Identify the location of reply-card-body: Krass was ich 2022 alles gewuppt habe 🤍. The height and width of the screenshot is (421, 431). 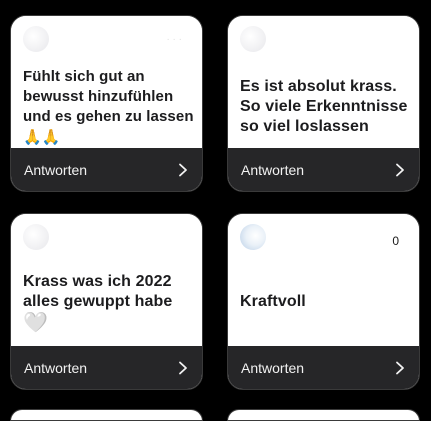
(106, 281).